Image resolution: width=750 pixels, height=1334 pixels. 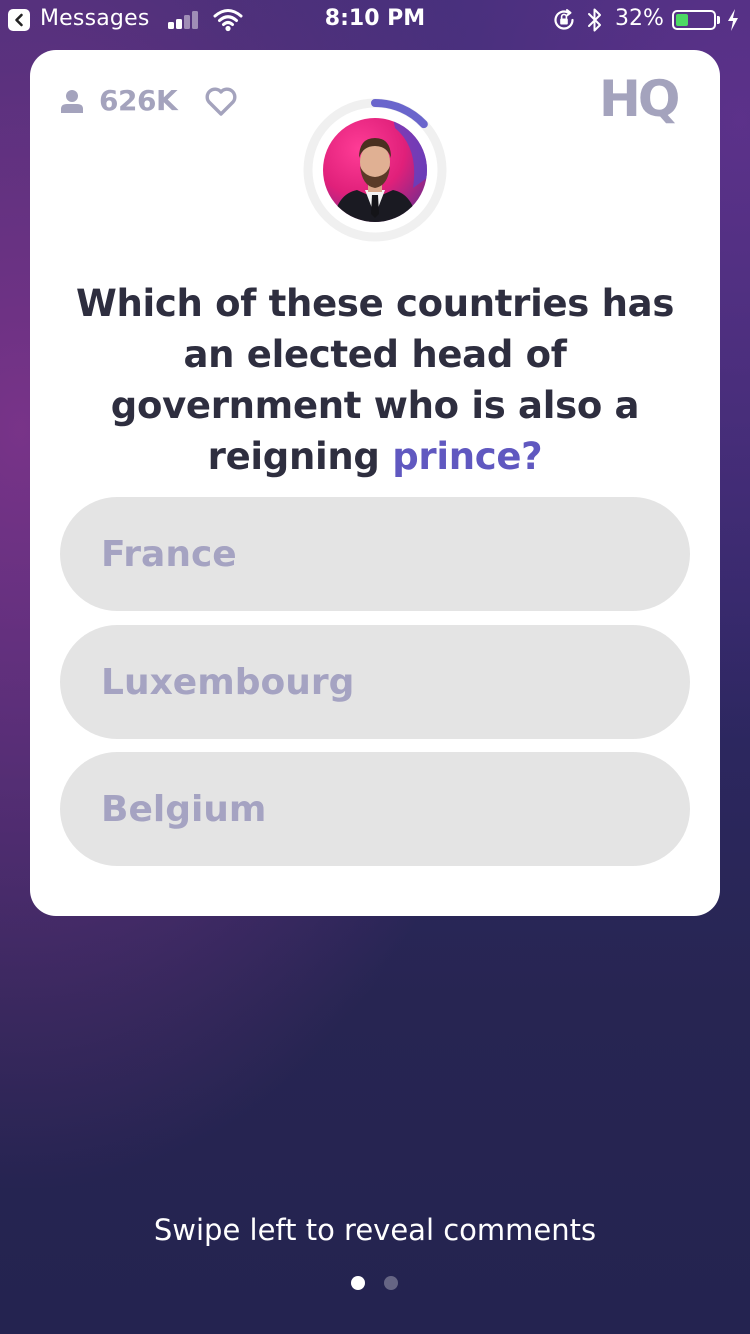 I want to click on answer-option-2: Luxembourg, so click(x=375, y=682).